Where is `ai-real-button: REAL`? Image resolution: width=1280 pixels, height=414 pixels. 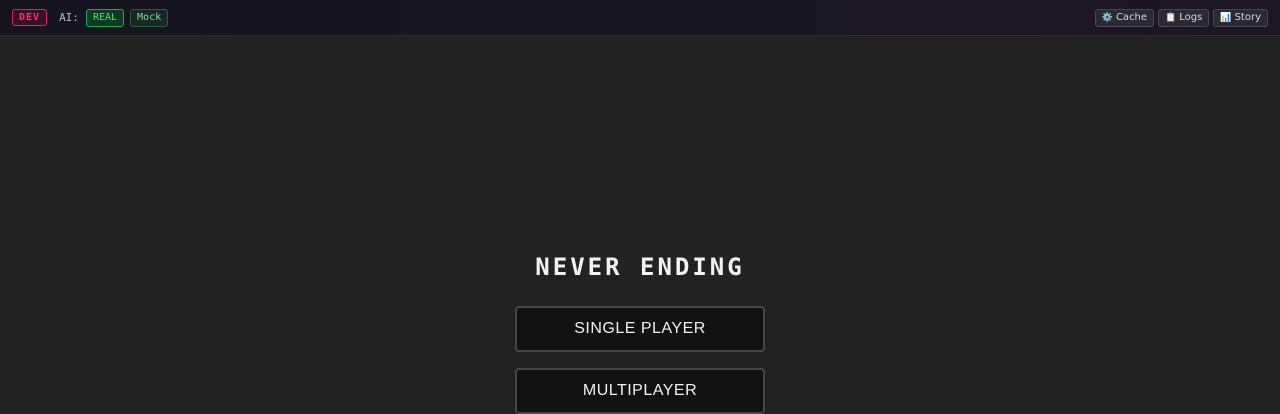
ai-real-button: REAL is located at coordinates (105, 17).